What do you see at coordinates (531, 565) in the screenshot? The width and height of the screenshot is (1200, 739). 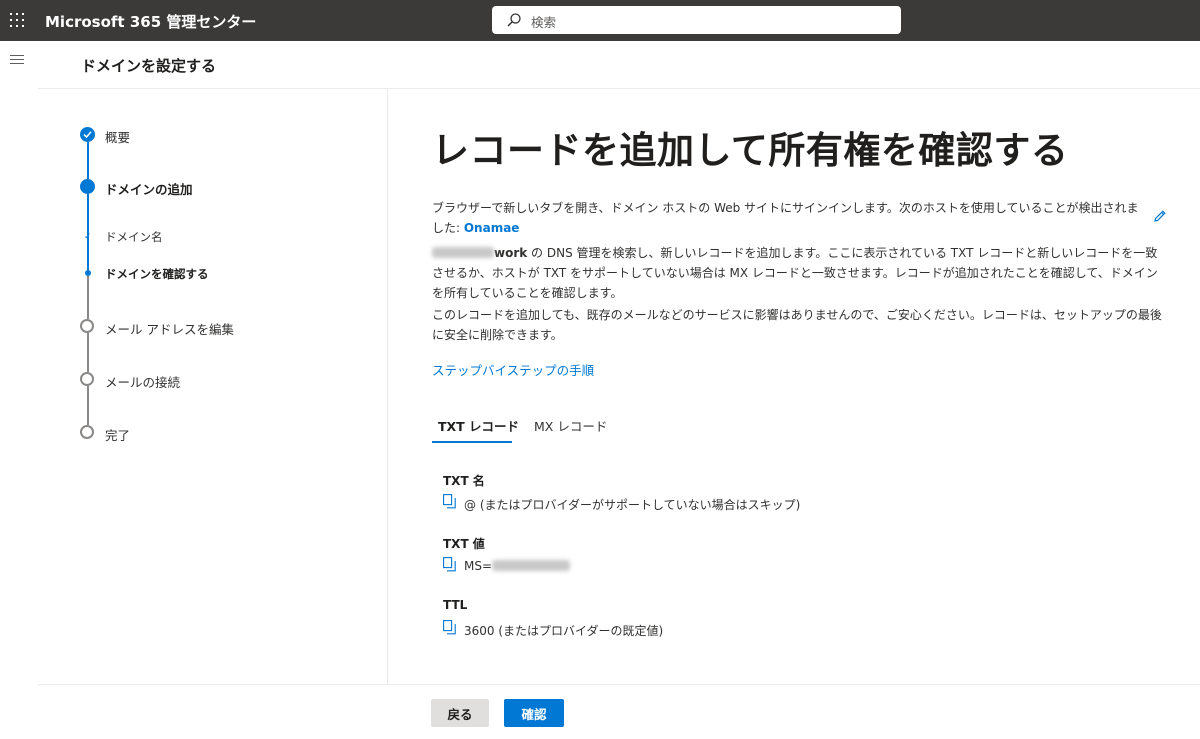 I see `redacted-txt-value` at bounding box center [531, 565].